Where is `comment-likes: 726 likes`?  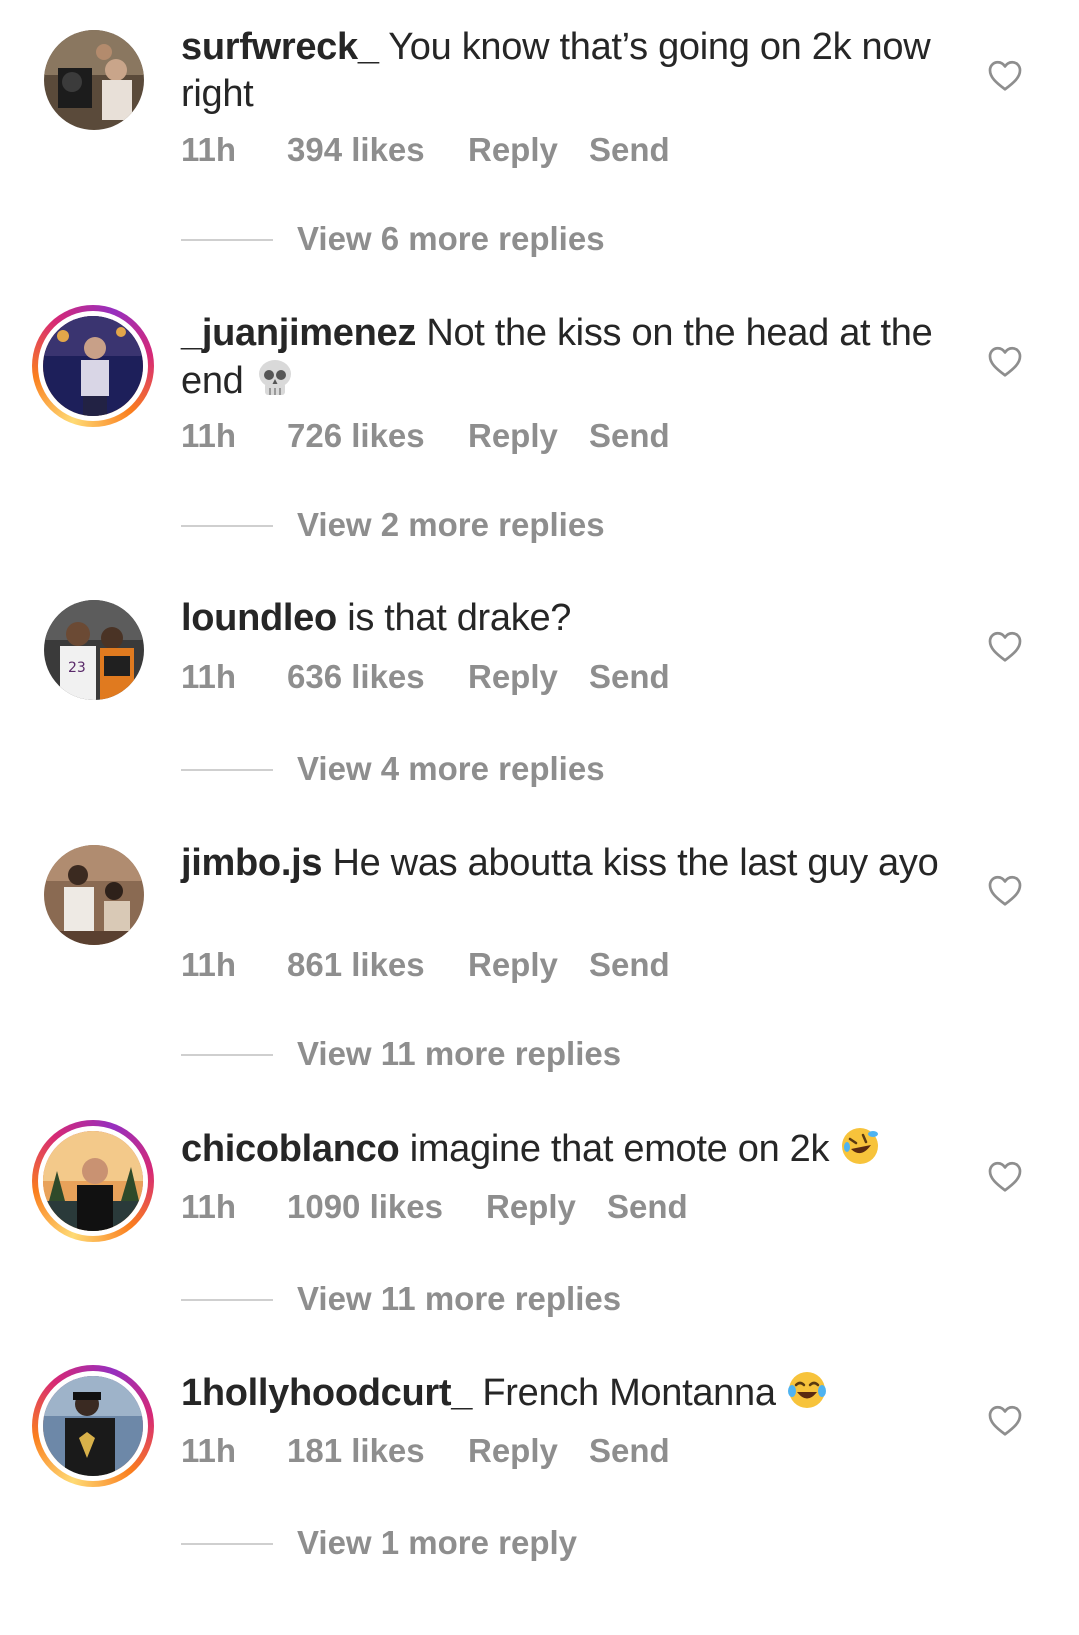 comment-likes: 726 likes is located at coordinates (356, 436).